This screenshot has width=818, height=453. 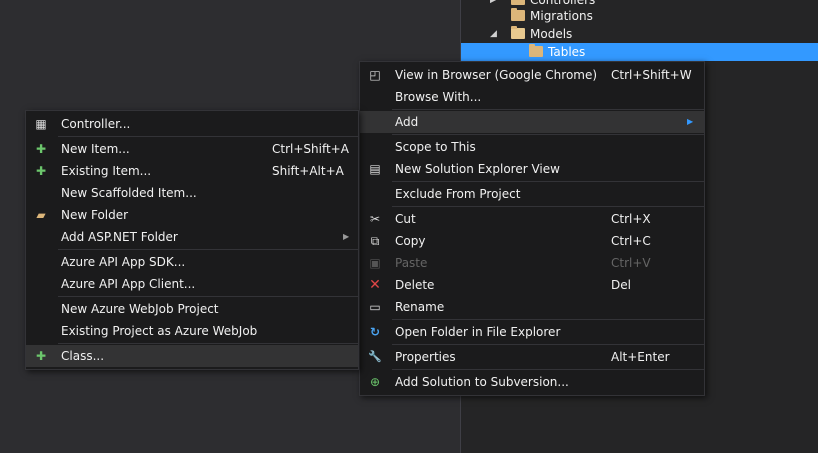 I want to click on controller-icon: ▦, so click(x=41, y=124).